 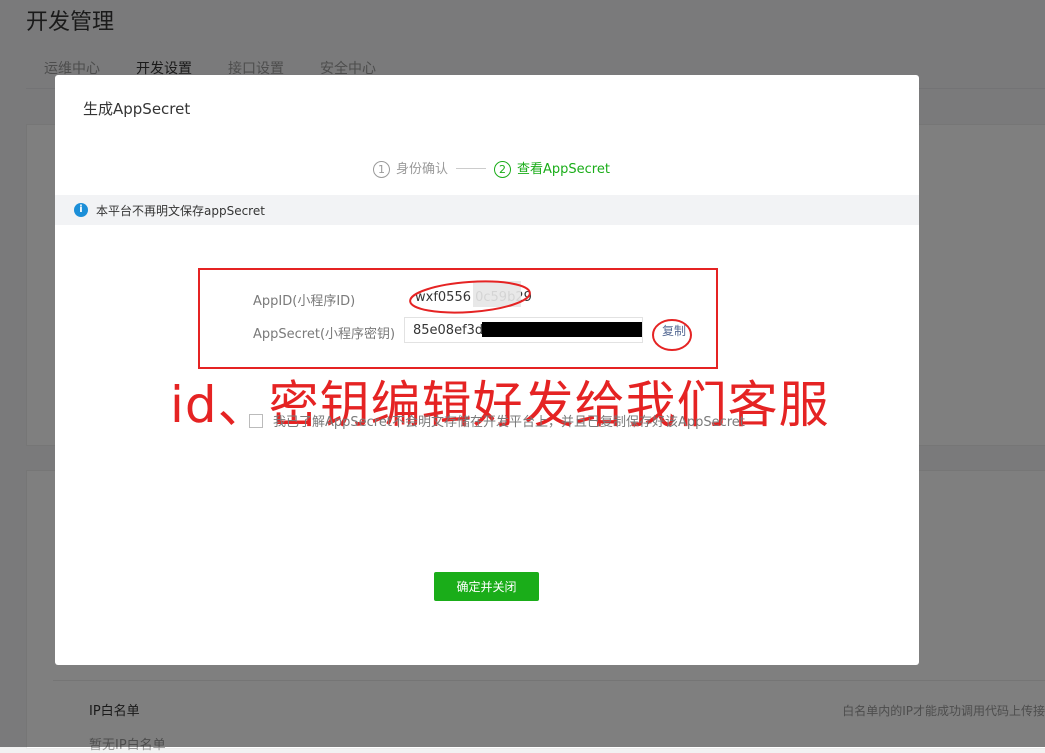 I want to click on appsecret-label: AppSecret(小程序密钥), so click(x=324, y=334).